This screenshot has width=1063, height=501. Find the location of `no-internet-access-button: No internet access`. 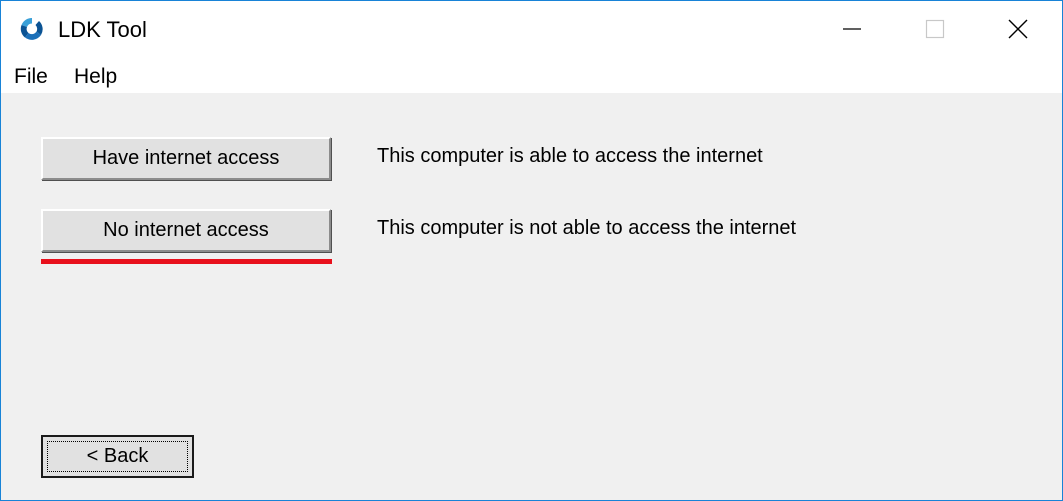

no-internet-access-button: No internet access is located at coordinates (186, 230).